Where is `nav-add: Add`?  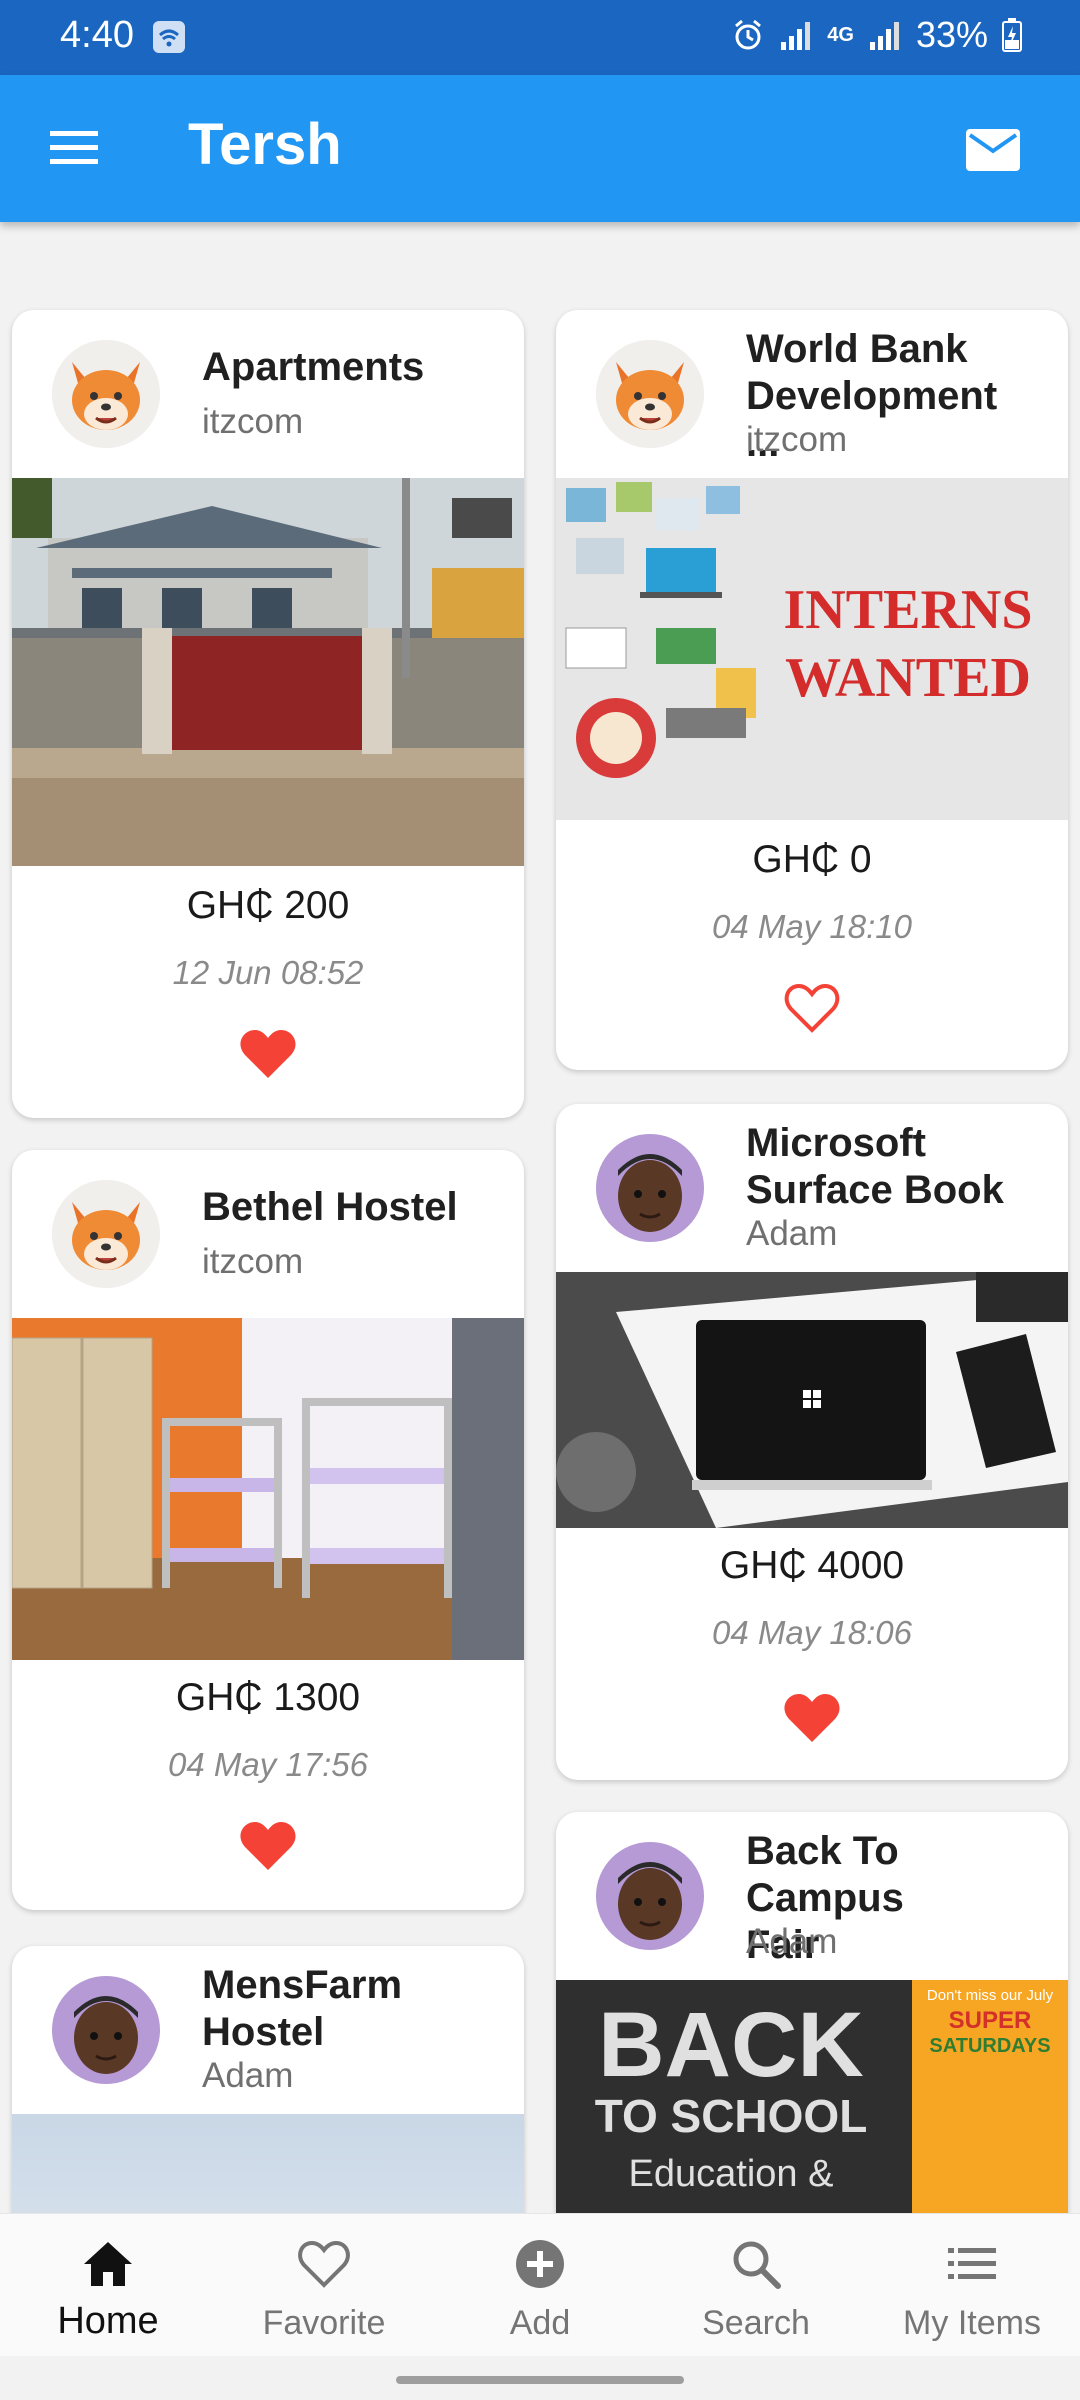 nav-add: Add is located at coordinates (540, 2285).